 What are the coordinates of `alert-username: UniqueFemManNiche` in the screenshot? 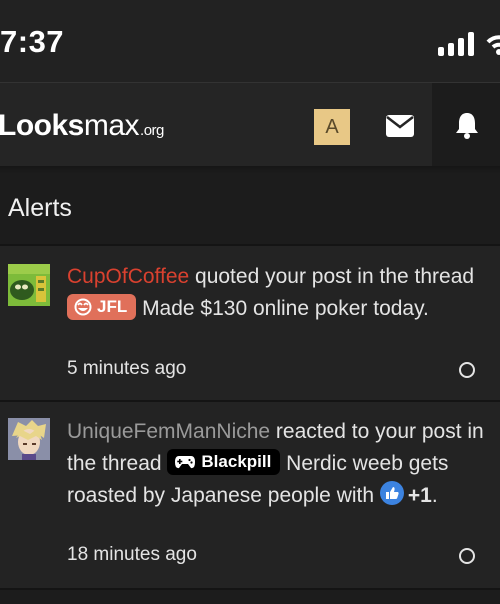 It's located at (168, 431).